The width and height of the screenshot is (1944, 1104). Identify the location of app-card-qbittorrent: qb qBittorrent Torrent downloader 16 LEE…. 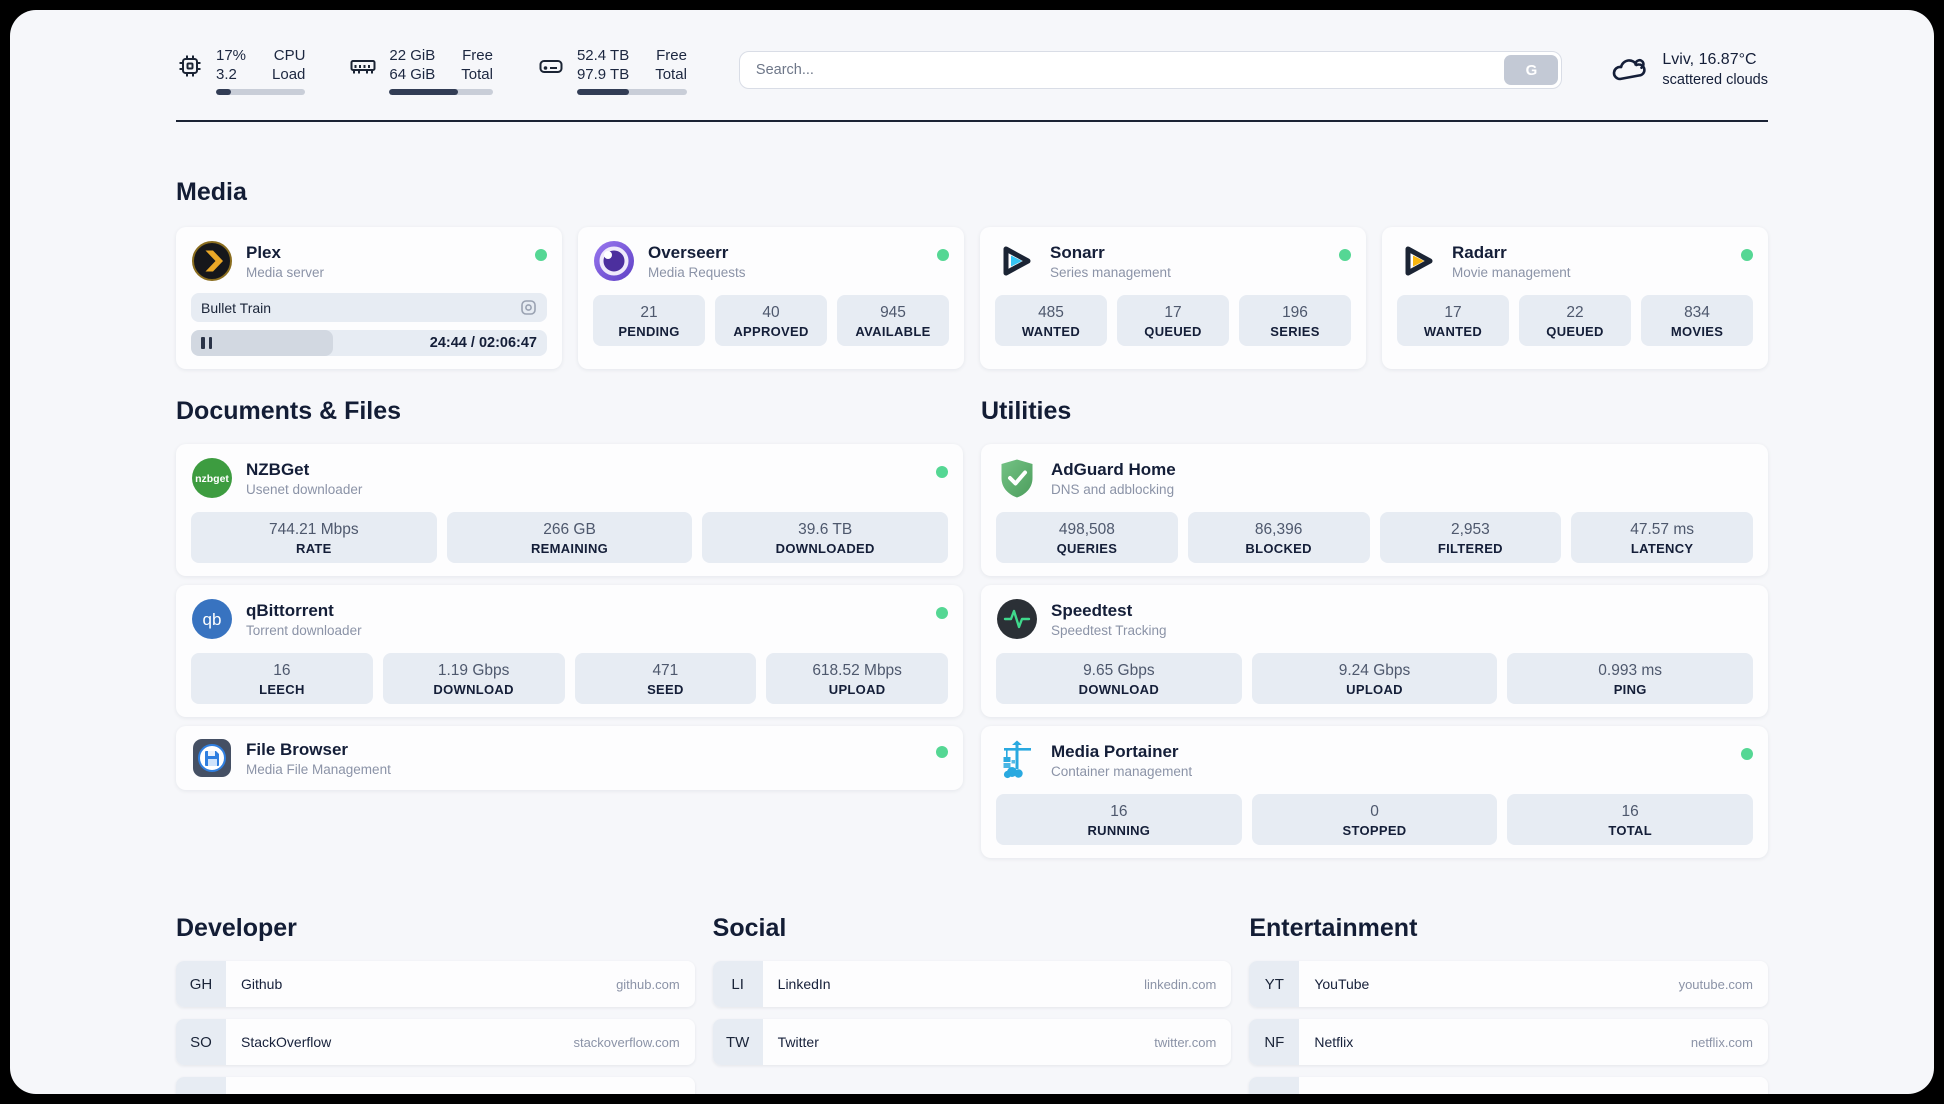
(569, 651).